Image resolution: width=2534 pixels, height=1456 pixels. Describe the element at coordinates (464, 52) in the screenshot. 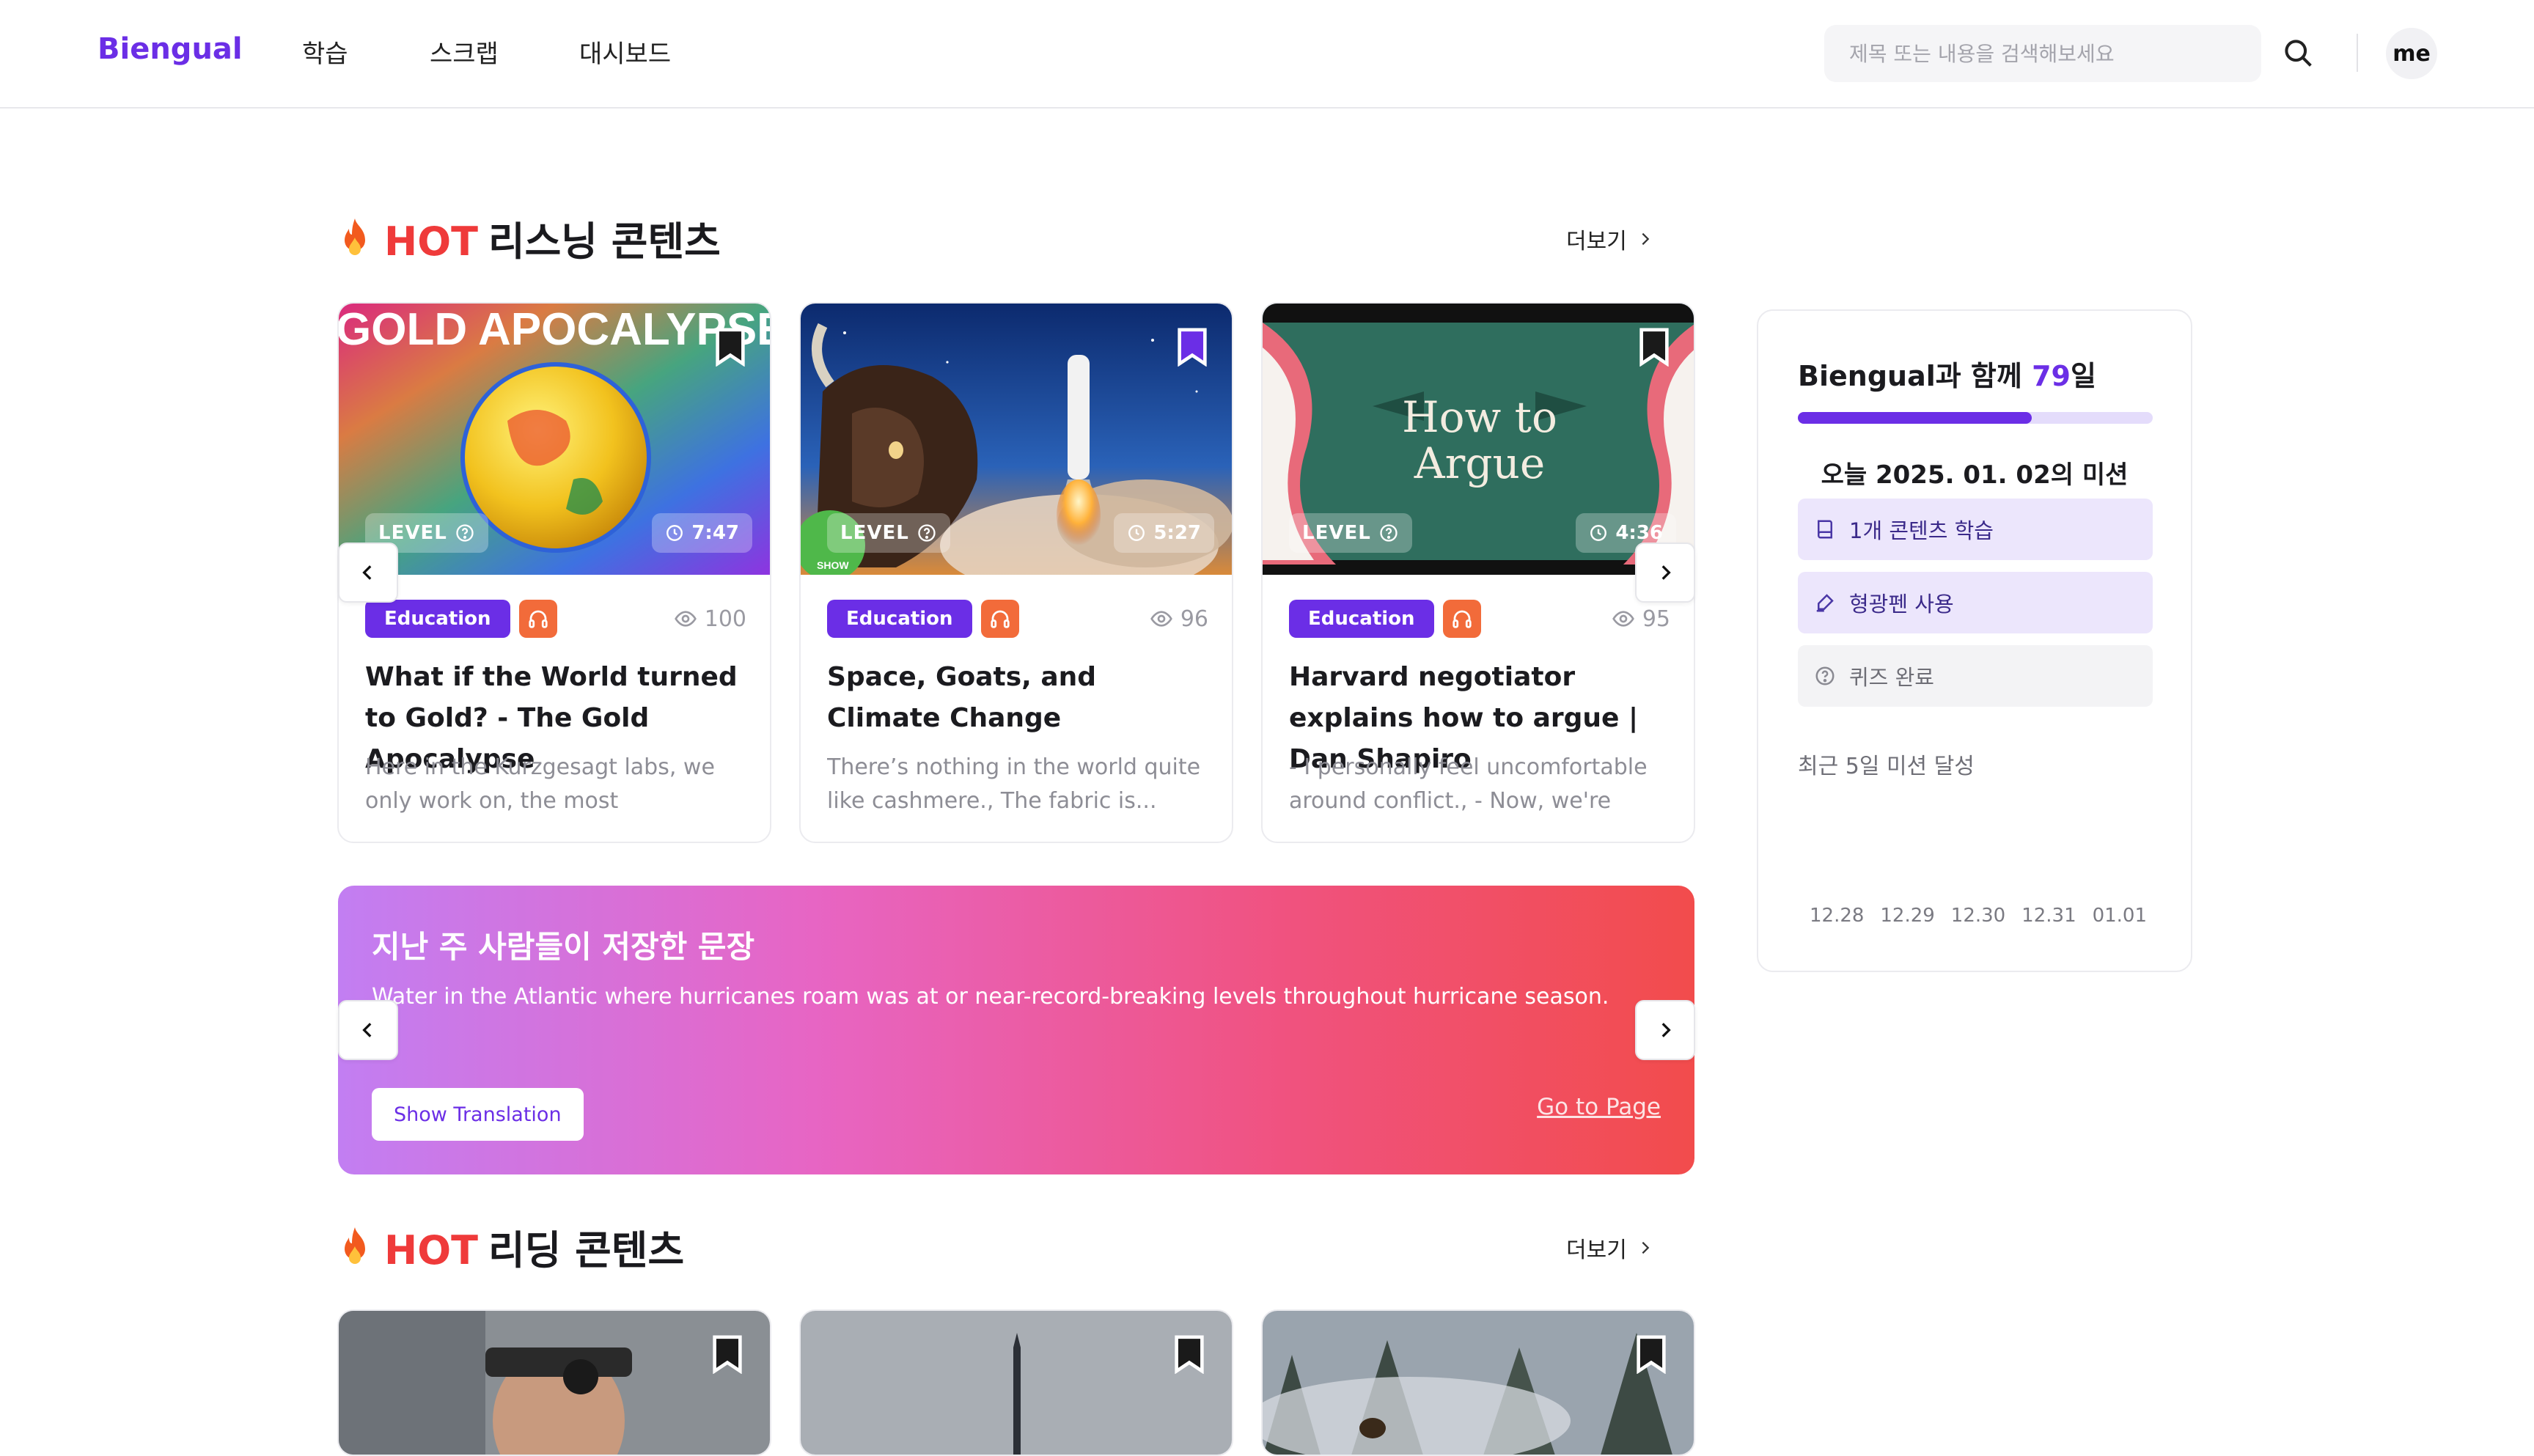

I see `nav-scrap: 스크랩` at that location.